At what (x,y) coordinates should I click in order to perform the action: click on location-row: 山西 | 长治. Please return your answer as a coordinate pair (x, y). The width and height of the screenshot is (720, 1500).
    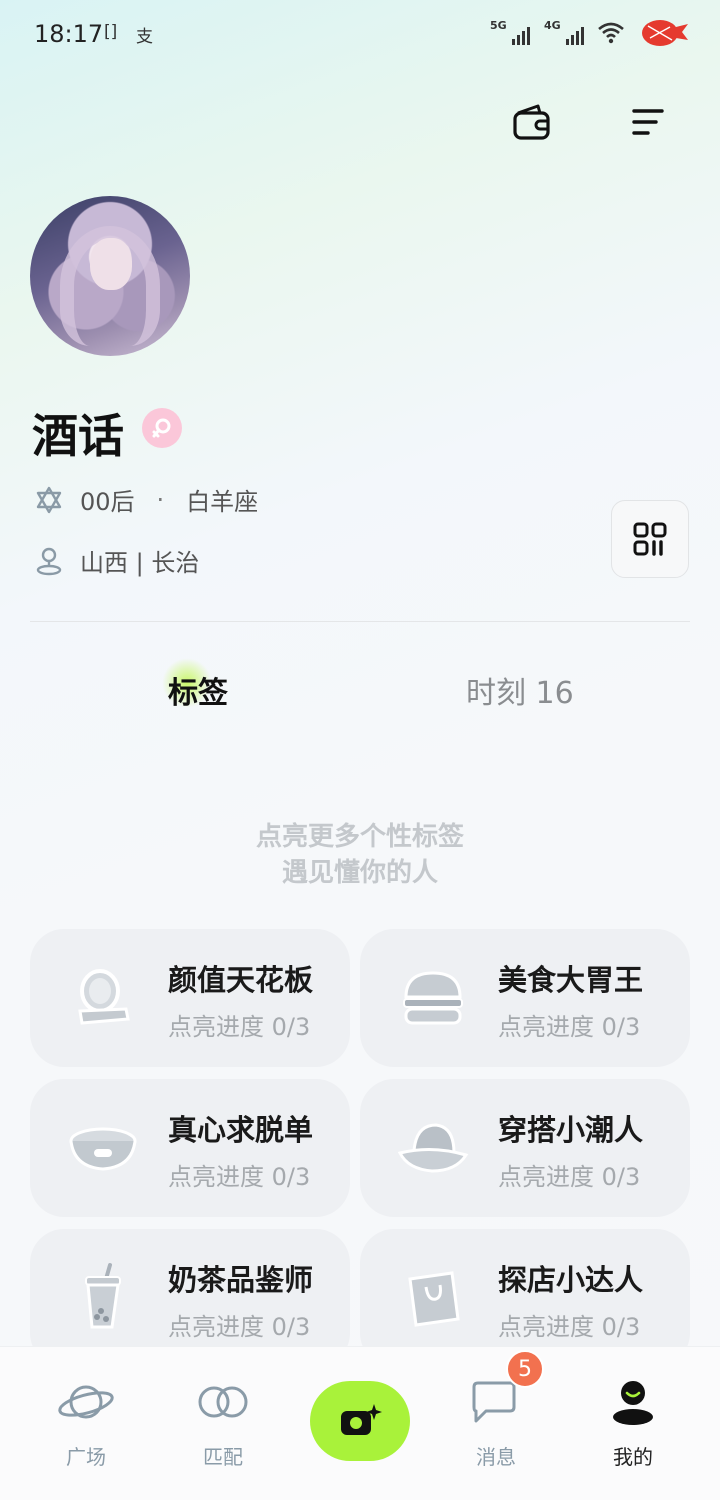
    Looking at the image, I should click on (116, 560).